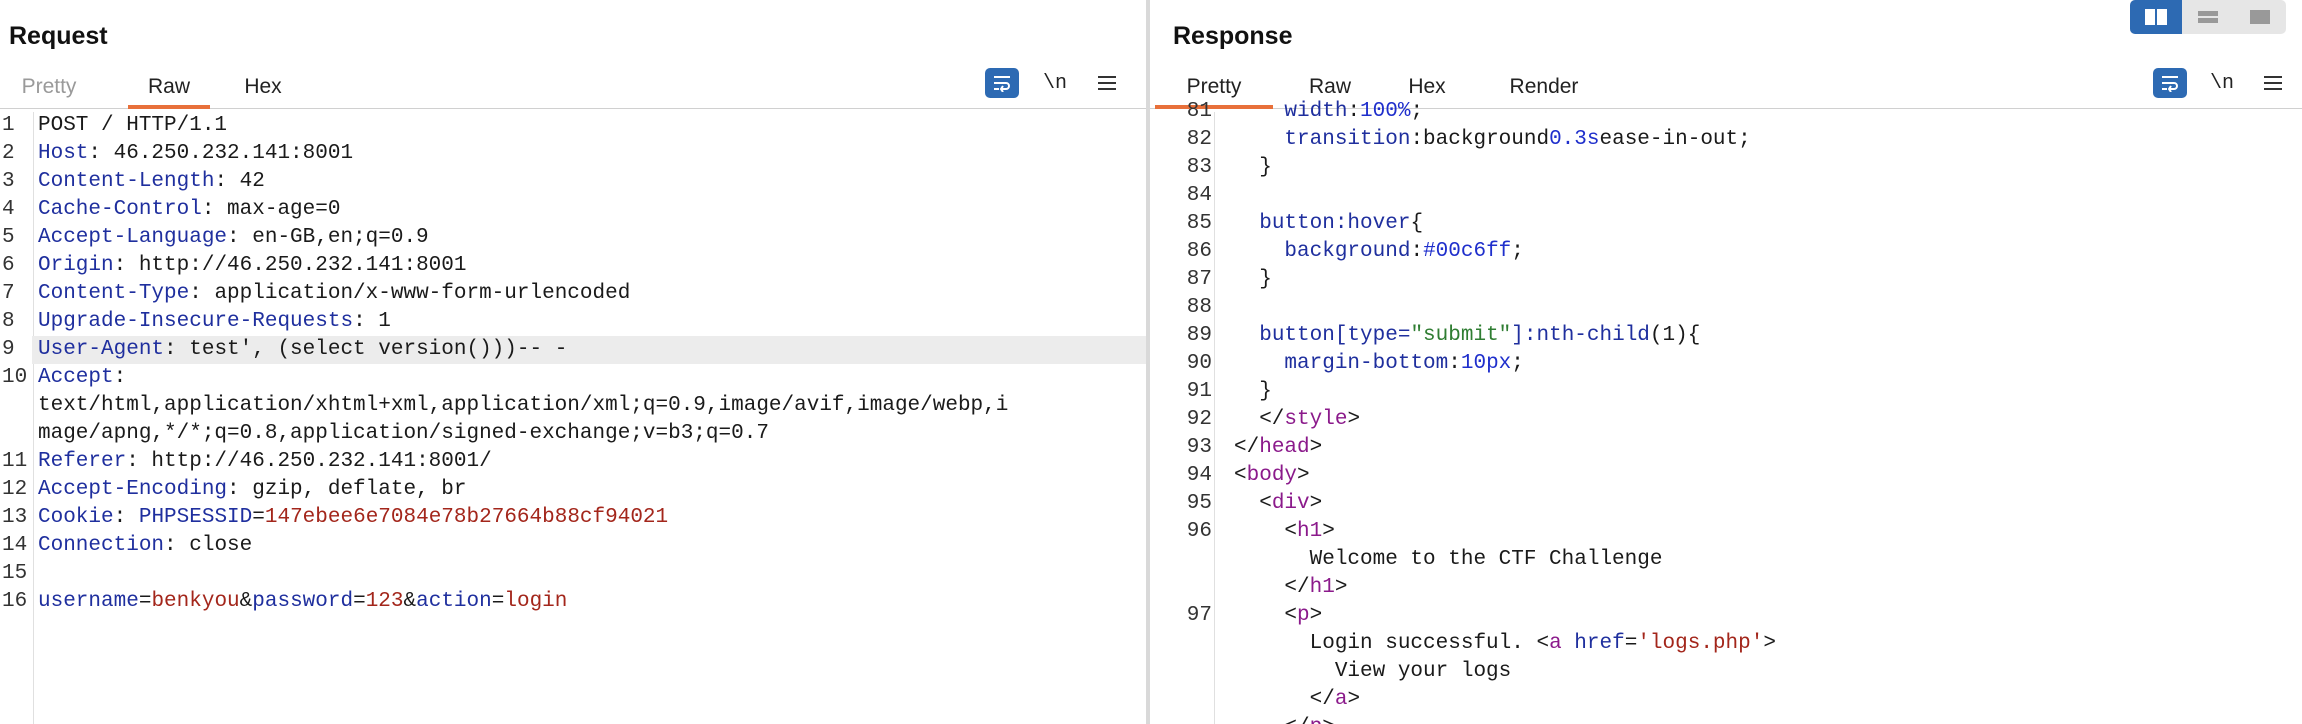  Describe the element at coordinates (1726, 364) in the screenshot. I see `response-line: 90 margin-bottom:10px;` at that location.